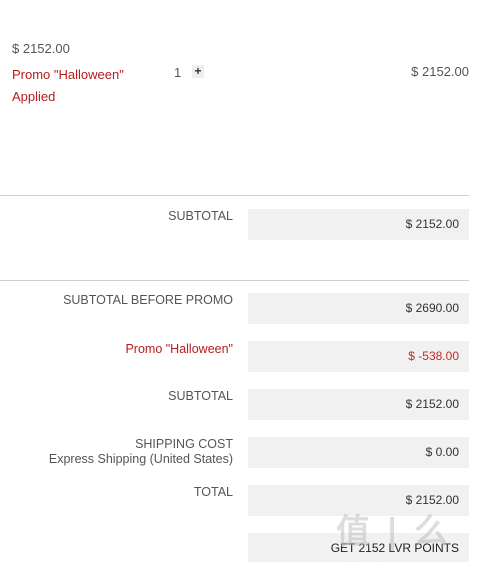 This screenshot has height=562, width=491. I want to click on loyalty-points-value: GET 2152 LVR POINTS, so click(358, 547).